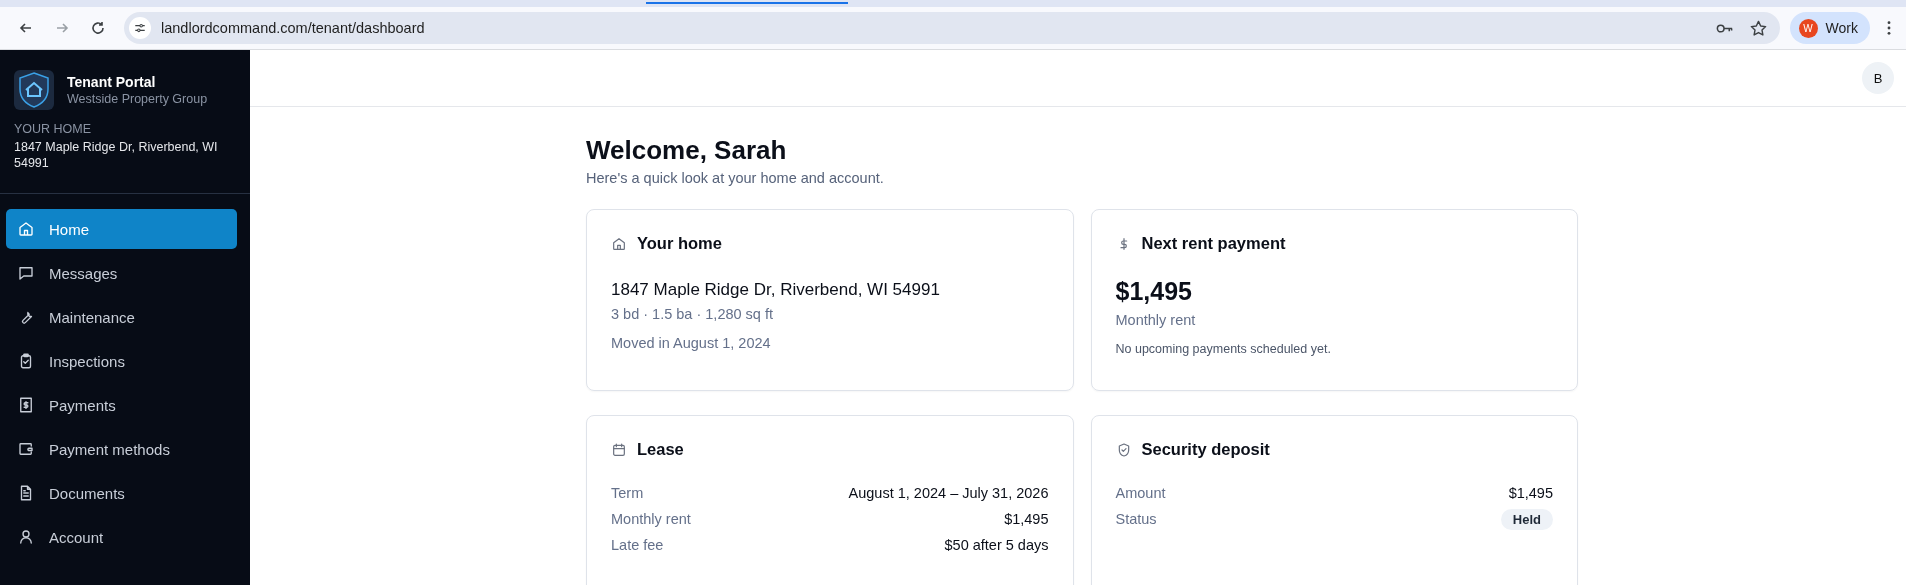  I want to click on card-title: Next rent payment, so click(1213, 243).